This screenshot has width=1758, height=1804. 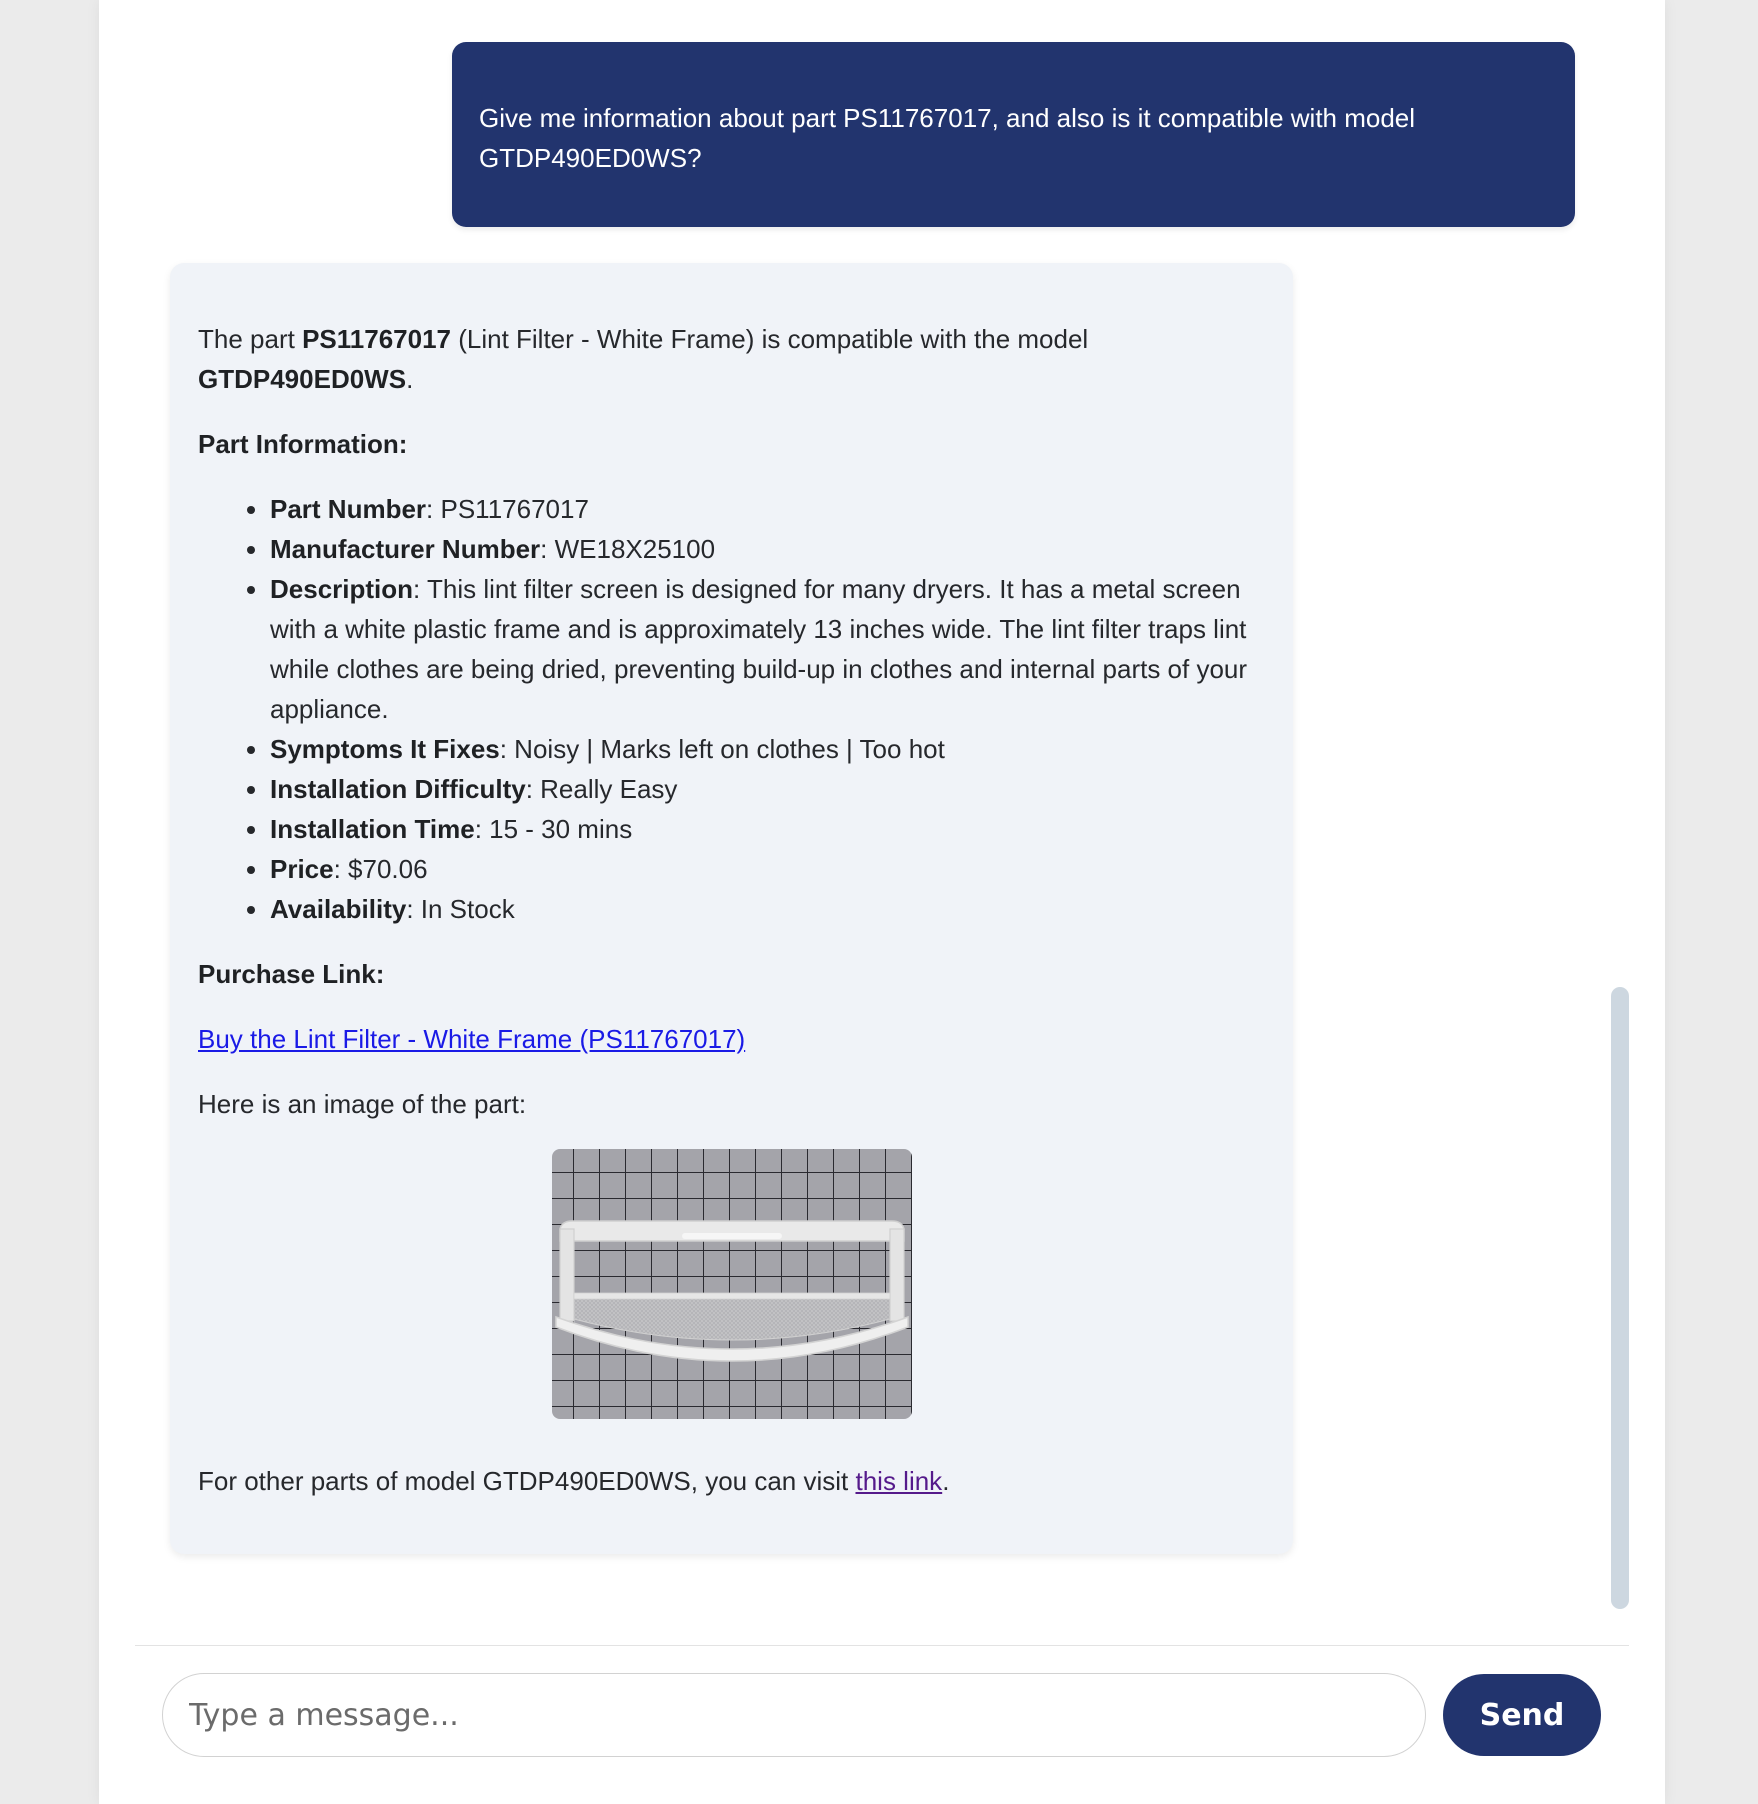 What do you see at coordinates (303, 444) in the screenshot?
I see `part-info-heading: Part Information:` at bounding box center [303, 444].